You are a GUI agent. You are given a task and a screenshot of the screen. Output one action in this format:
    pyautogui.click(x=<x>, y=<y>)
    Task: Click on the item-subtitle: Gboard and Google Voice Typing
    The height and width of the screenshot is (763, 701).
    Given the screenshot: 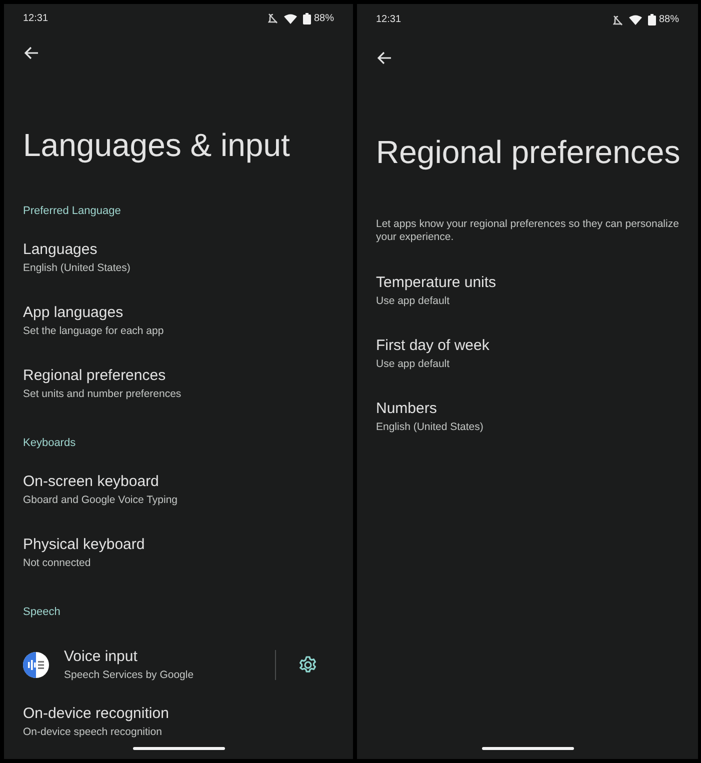 What is the action you would take?
    pyautogui.click(x=101, y=500)
    